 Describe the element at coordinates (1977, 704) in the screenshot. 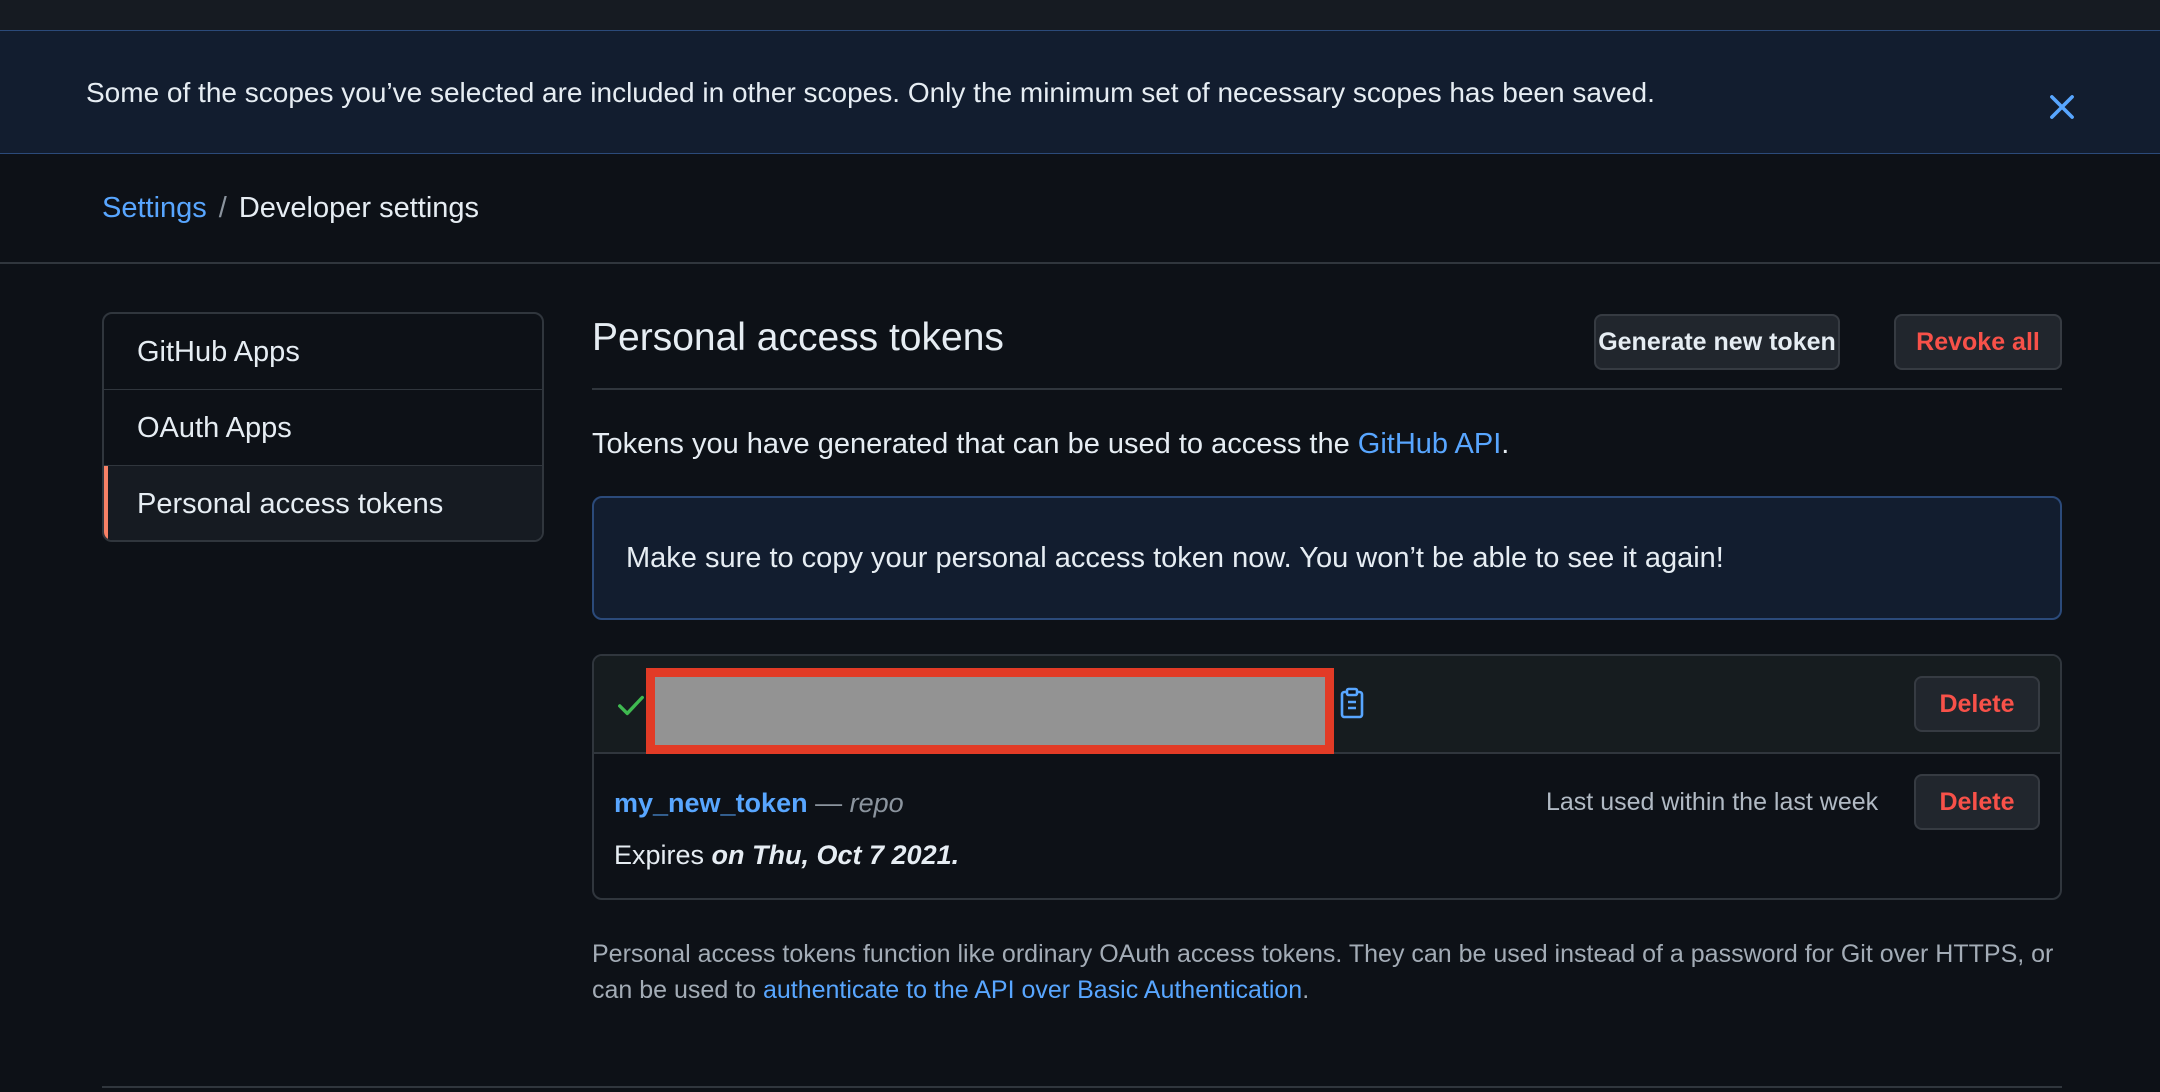

I see `delete-new-token-button: Delete` at that location.